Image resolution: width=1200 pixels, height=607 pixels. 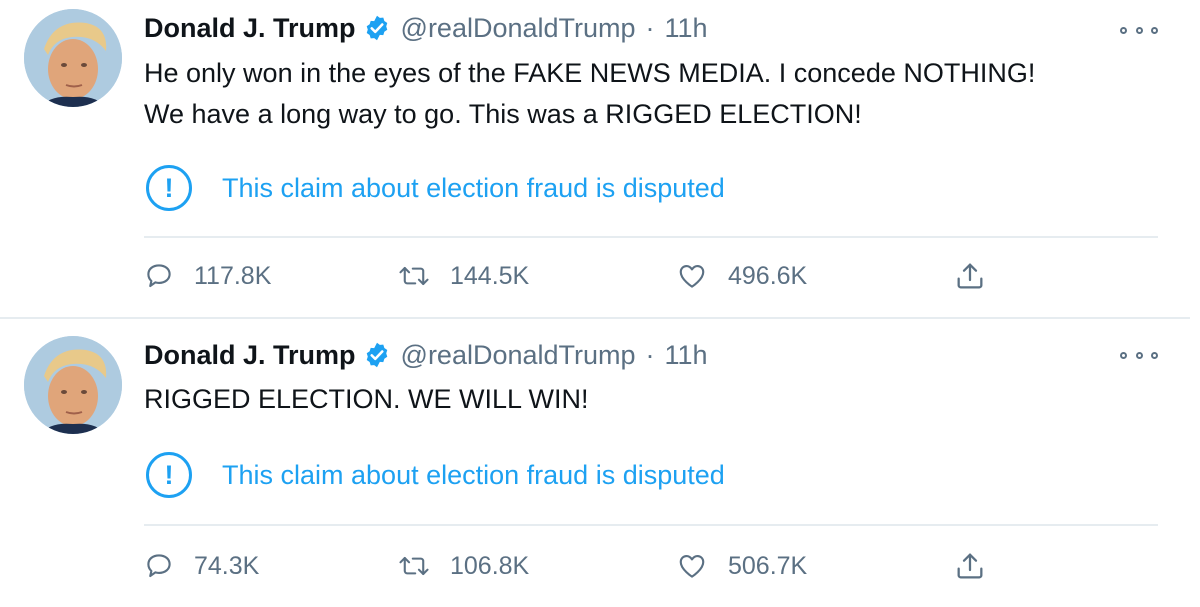 I want to click on reply-button: 117.8K, so click(x=207, y=276).